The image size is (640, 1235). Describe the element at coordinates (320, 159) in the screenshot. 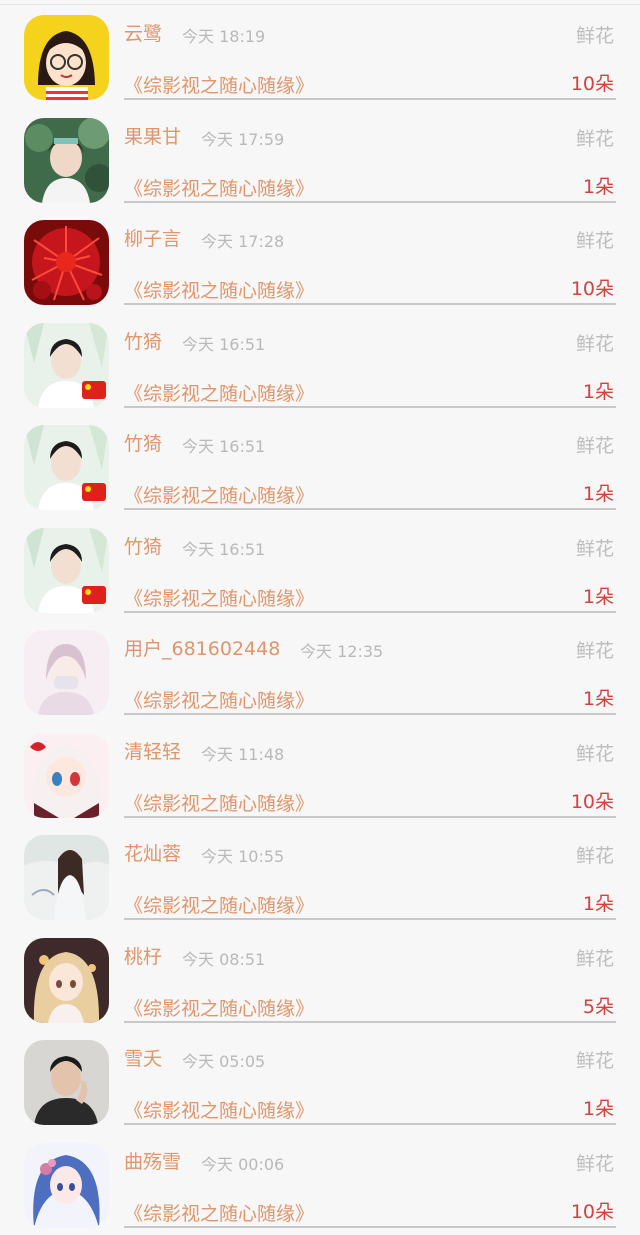

I see `gift-record-row: 果果甘今天 17:59 鲜花《综影视之随心随缘》 1朵` at that location.